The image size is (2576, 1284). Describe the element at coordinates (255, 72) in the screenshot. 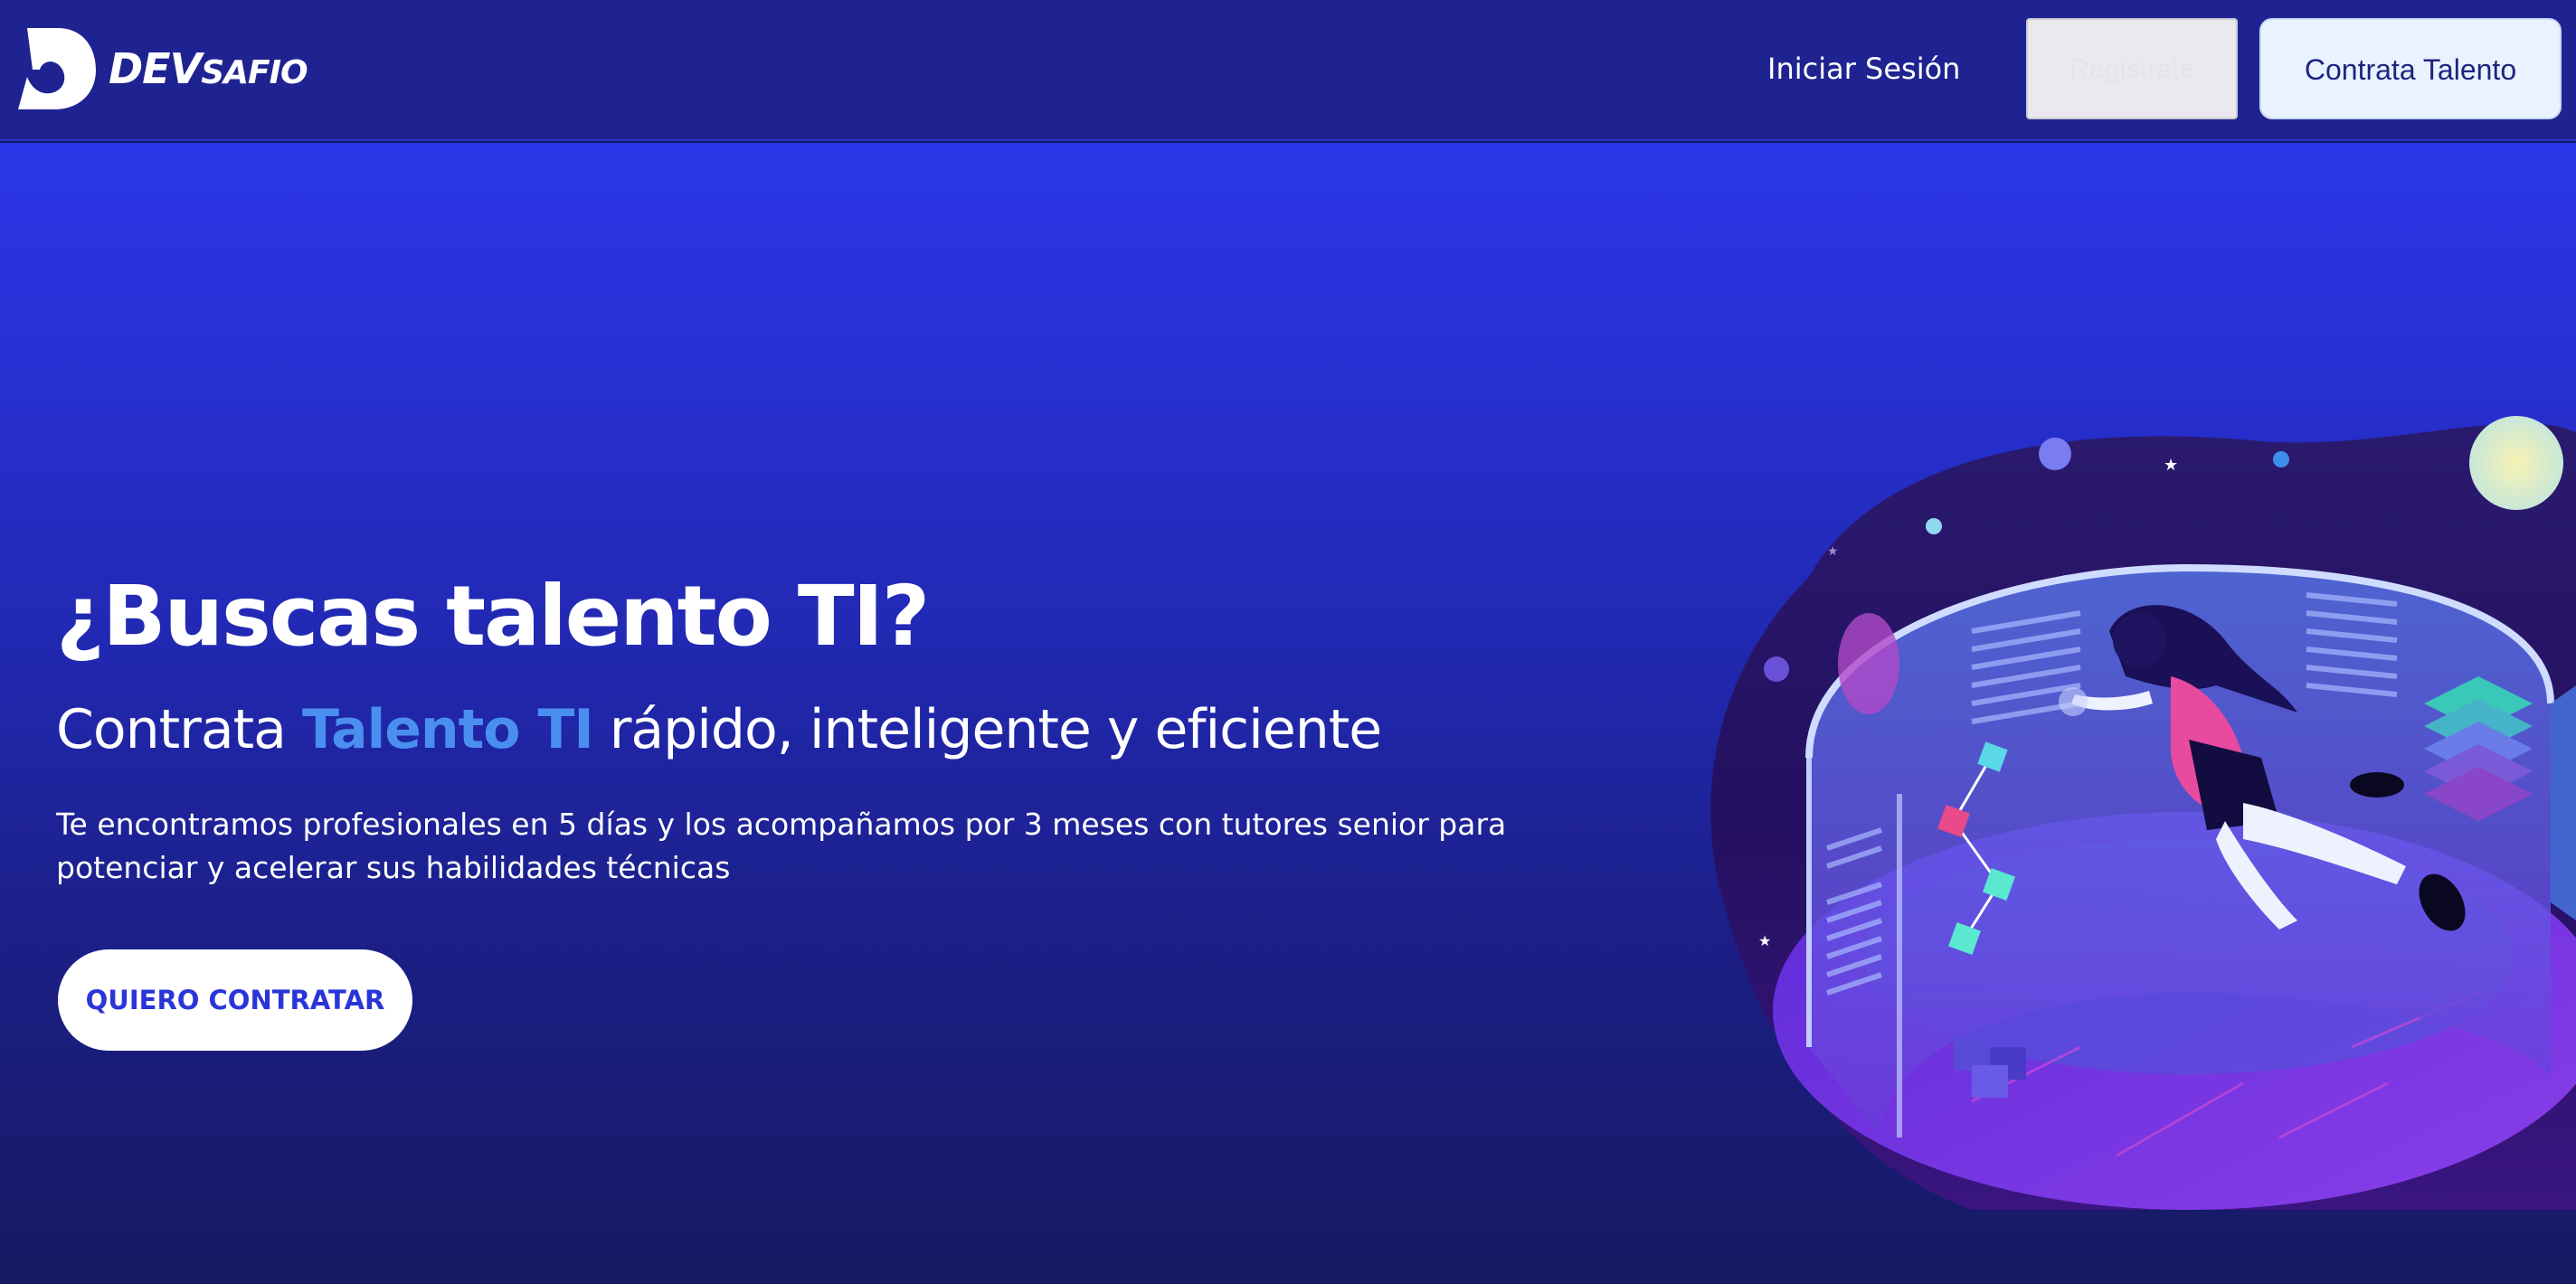

I see `brand-name-suffix: SAFIO` at that location.